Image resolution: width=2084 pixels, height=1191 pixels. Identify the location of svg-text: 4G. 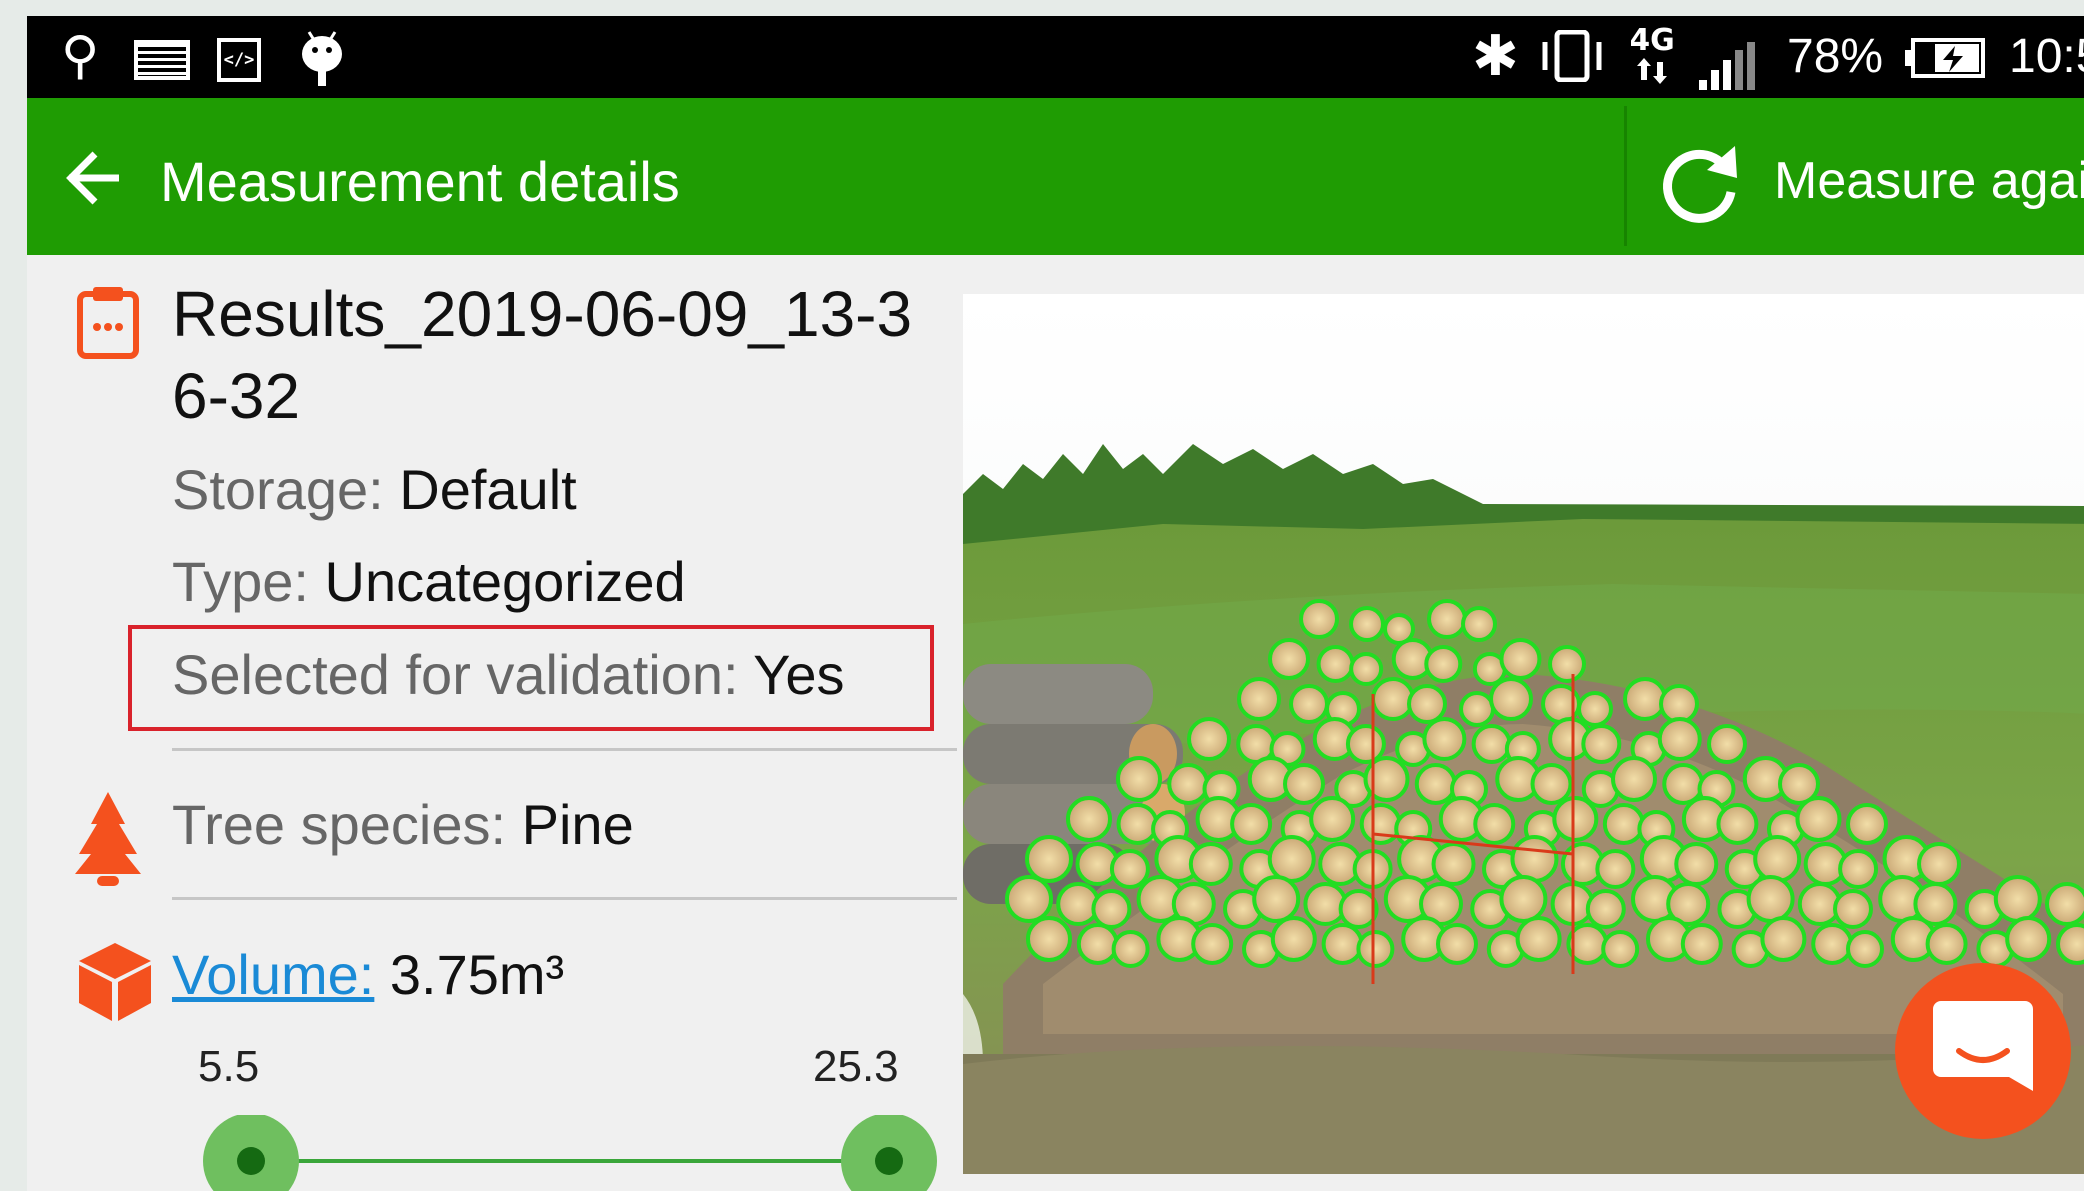
(1652, 40).